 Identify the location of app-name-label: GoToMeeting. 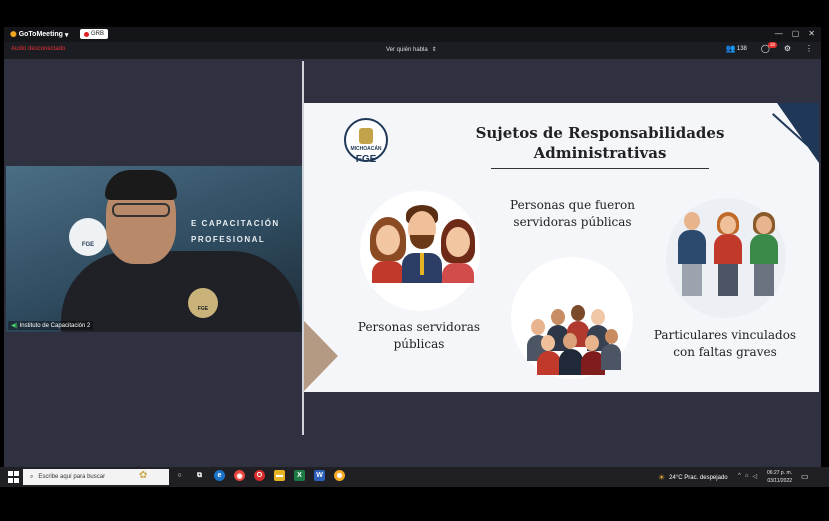
(40, 34).